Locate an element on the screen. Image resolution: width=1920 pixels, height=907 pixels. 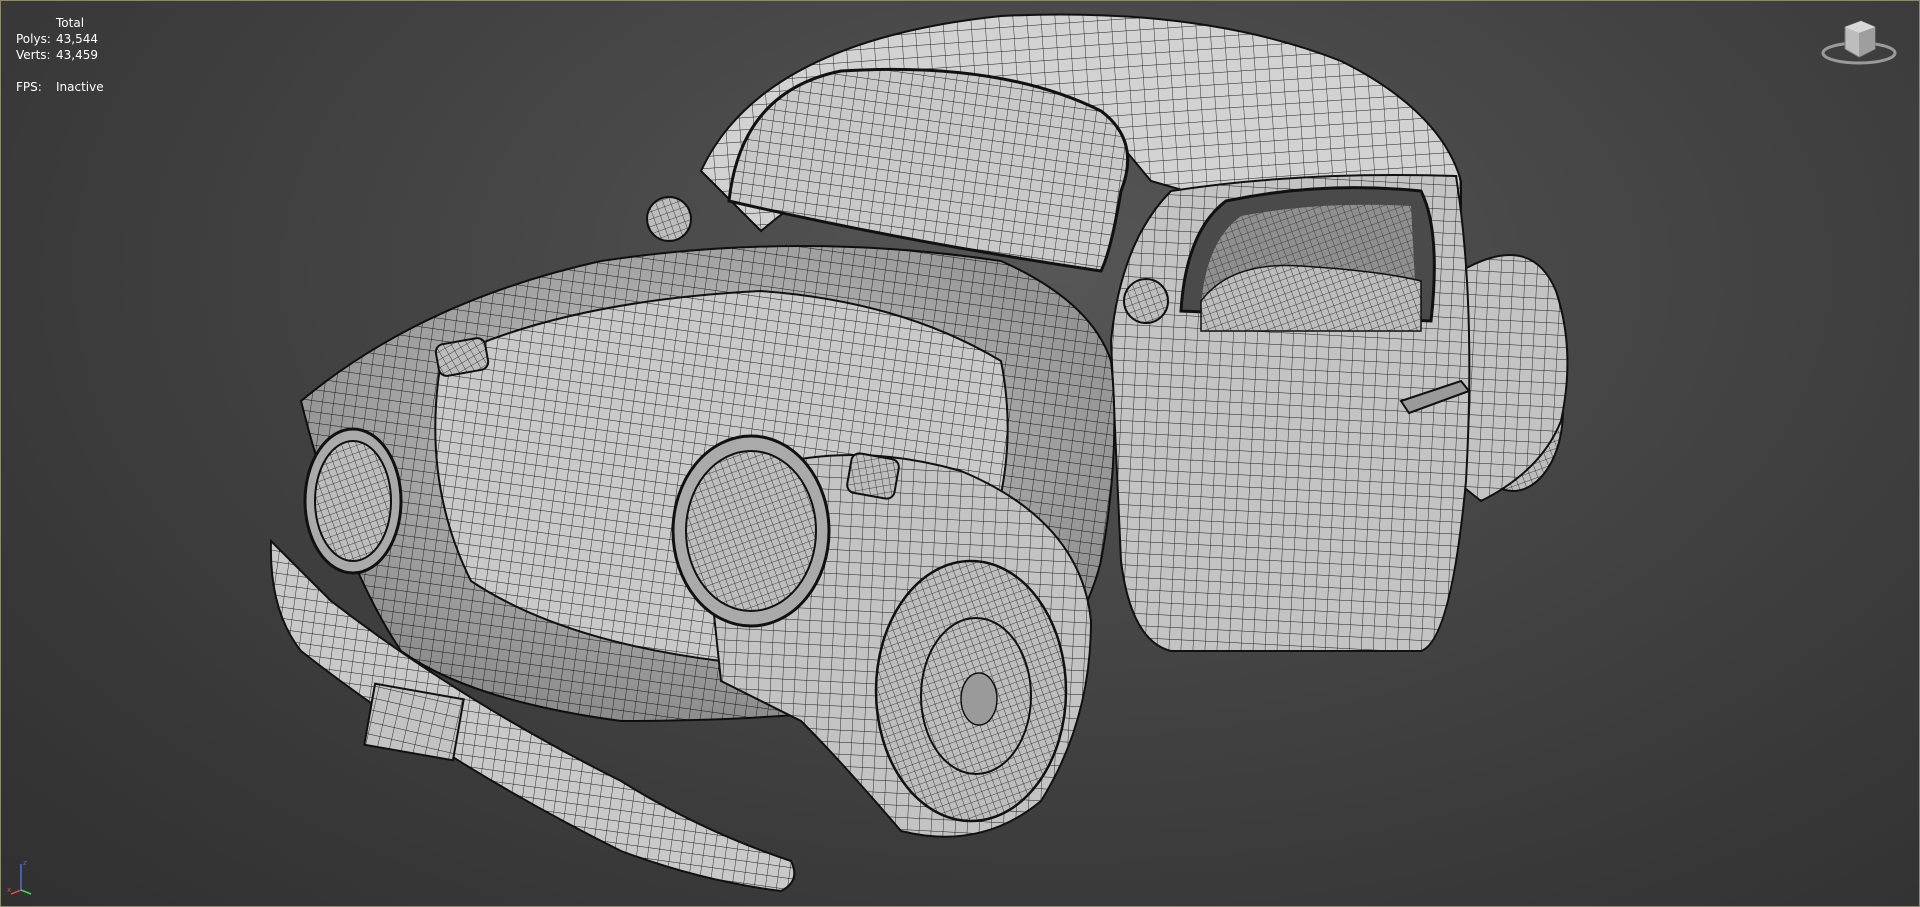
fps-label: FPS: is located at coordinates (29, 87).